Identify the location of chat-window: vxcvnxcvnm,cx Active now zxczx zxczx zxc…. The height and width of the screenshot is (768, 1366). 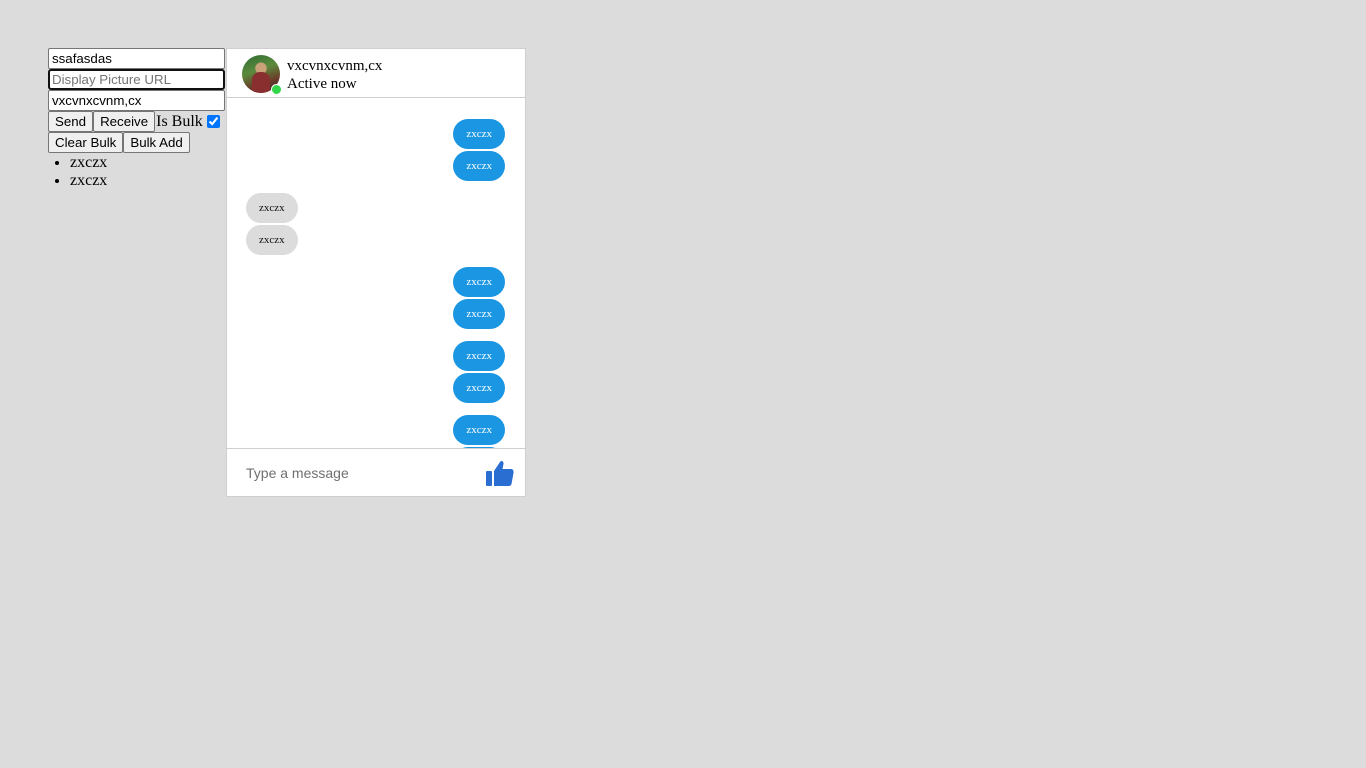
(376, 272).